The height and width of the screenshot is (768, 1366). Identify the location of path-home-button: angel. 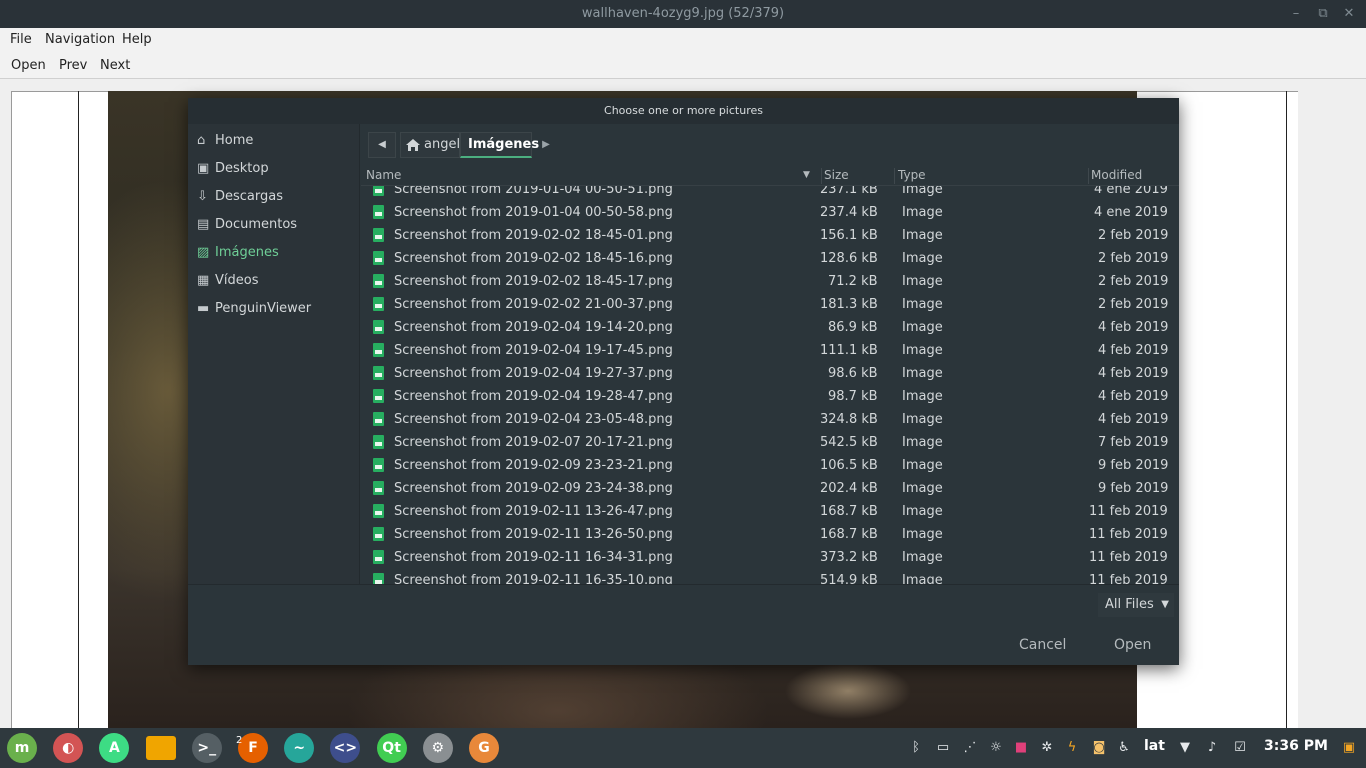
(430, 145).